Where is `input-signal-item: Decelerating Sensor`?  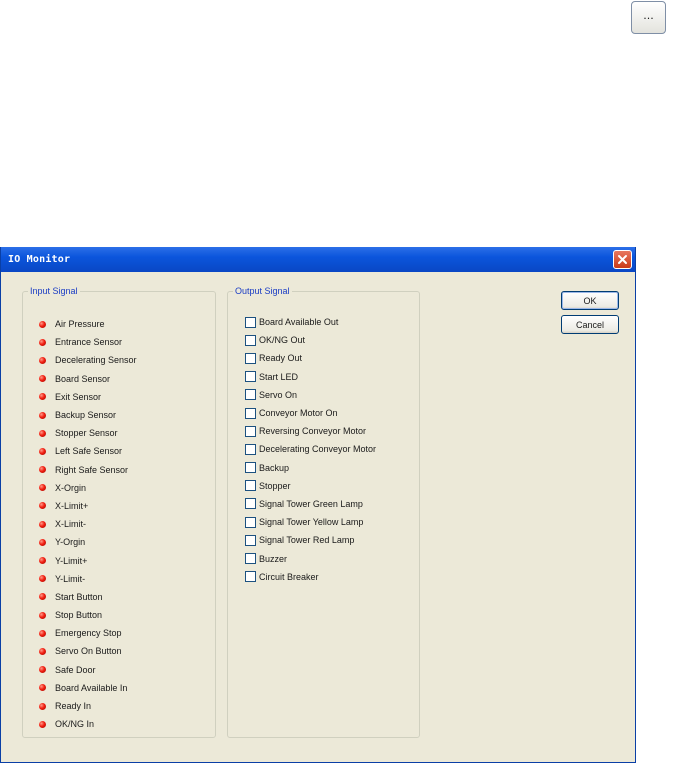
input-signal-item: Decelerating Sensor is located at coordinates (88, 360).